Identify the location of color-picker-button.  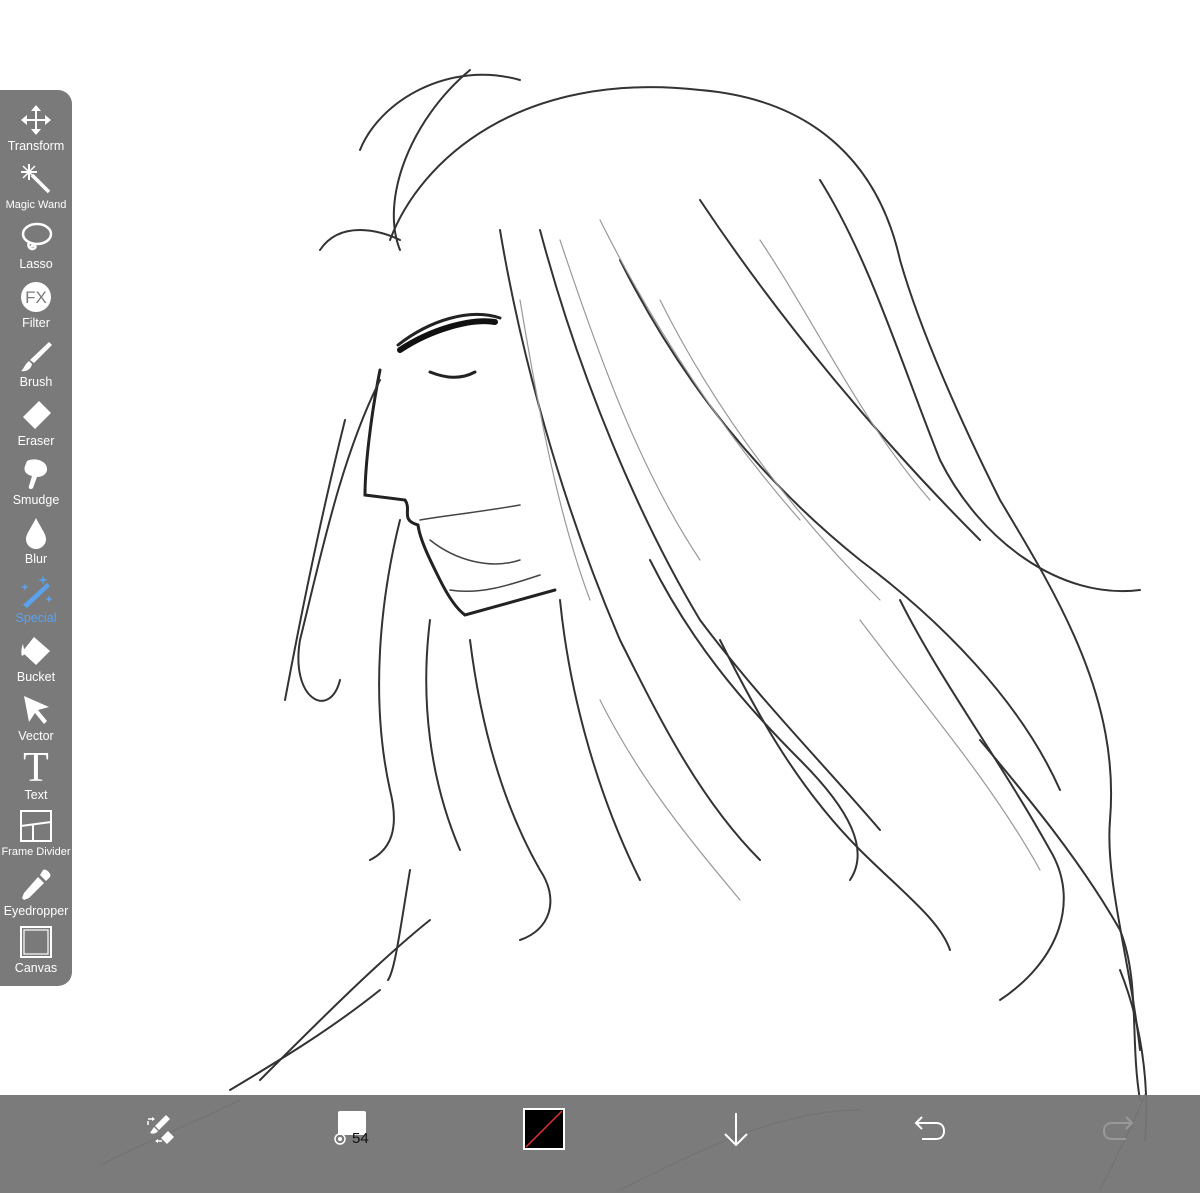
(544, 1131).